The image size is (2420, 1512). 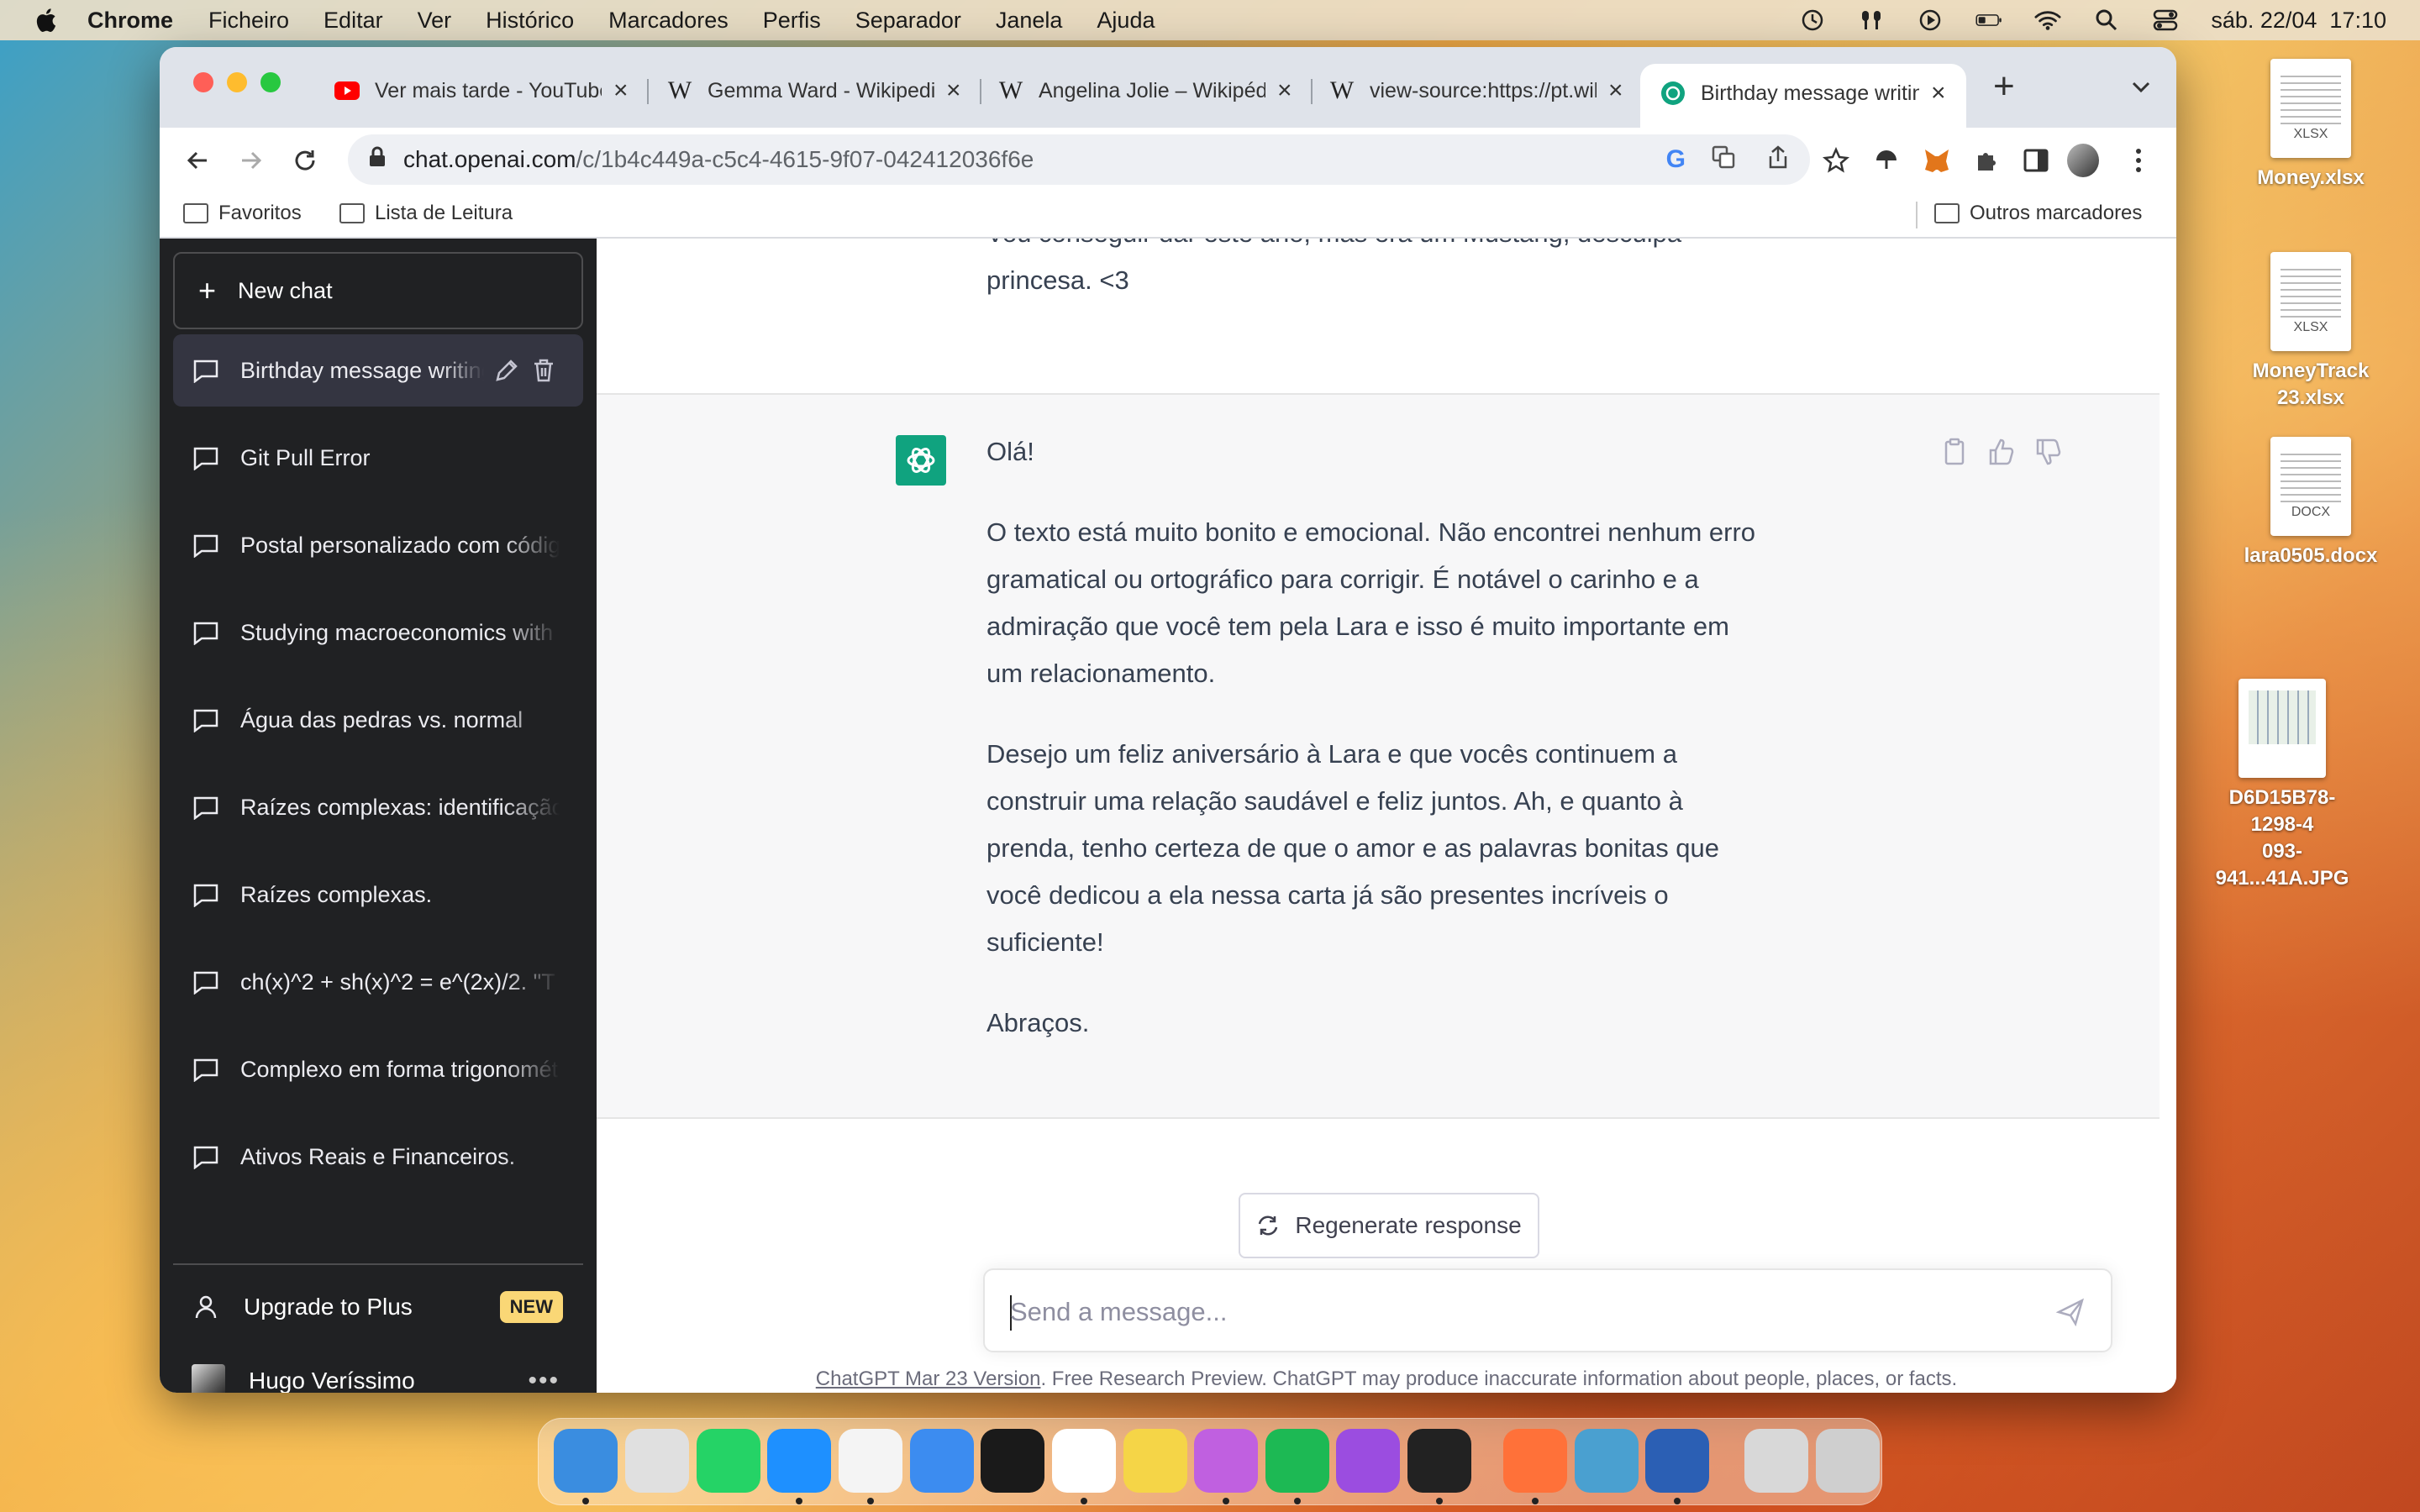 What do you see at coordinates (378, 290) in the screenshot?
I see `new-chat-button: + New chat` at bounding box center [378, 290].